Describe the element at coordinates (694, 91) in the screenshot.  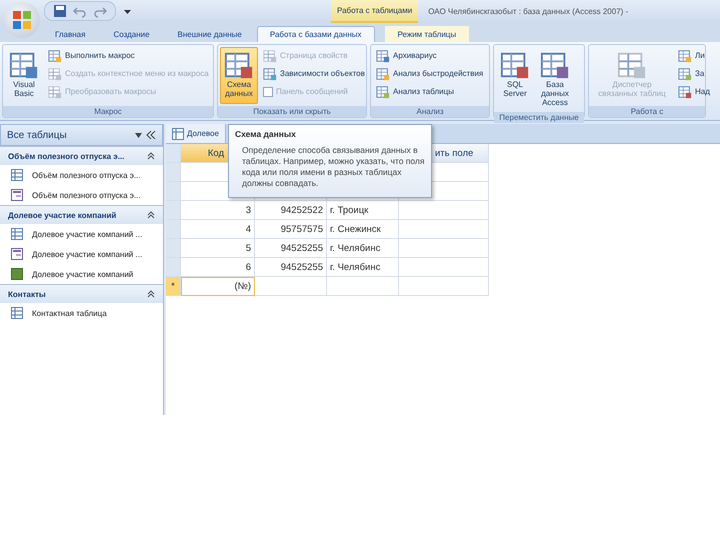
I see `ribbon-button: Над` at that location.